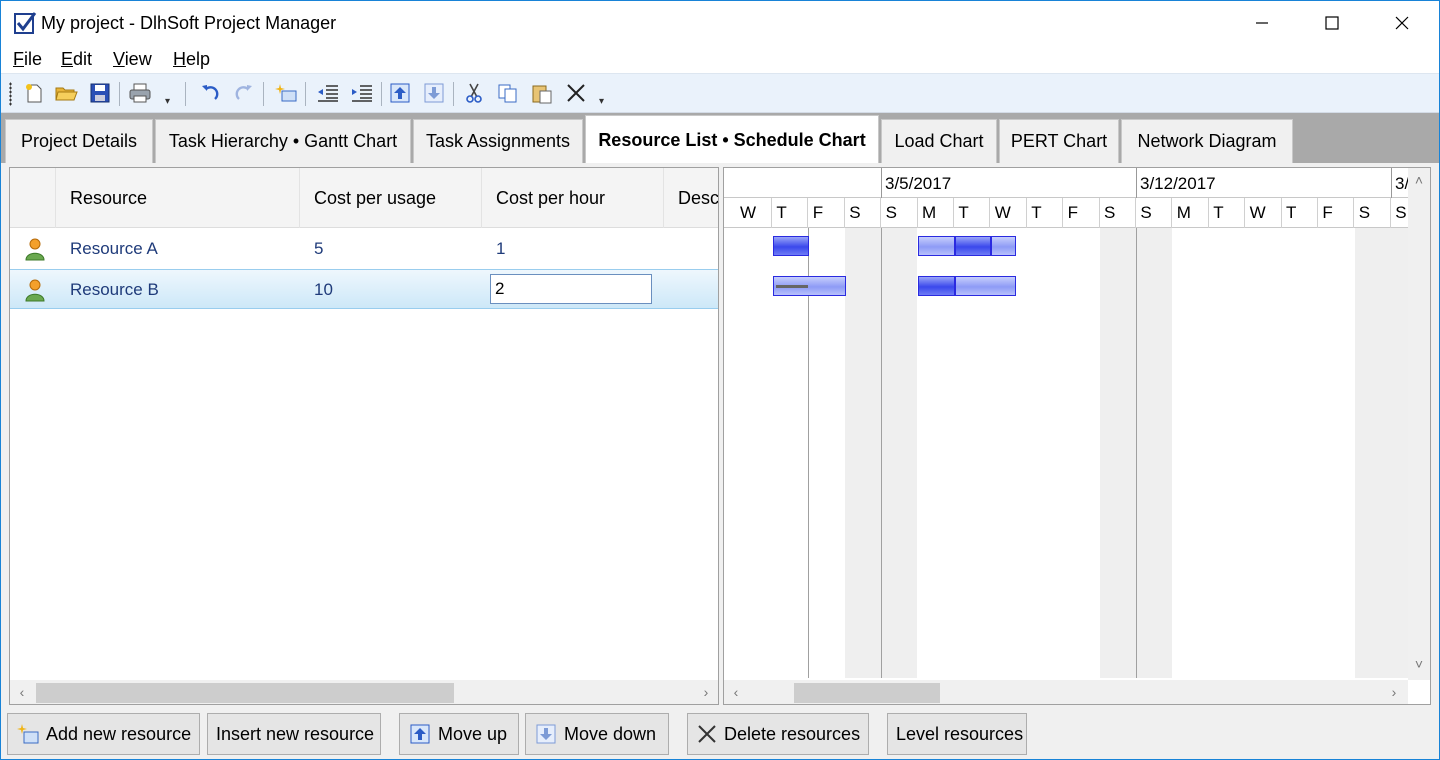  Describe the element at coordinates (1419, 664) in the screenshot. I see `scroll-down-icon: ˅` at that location.